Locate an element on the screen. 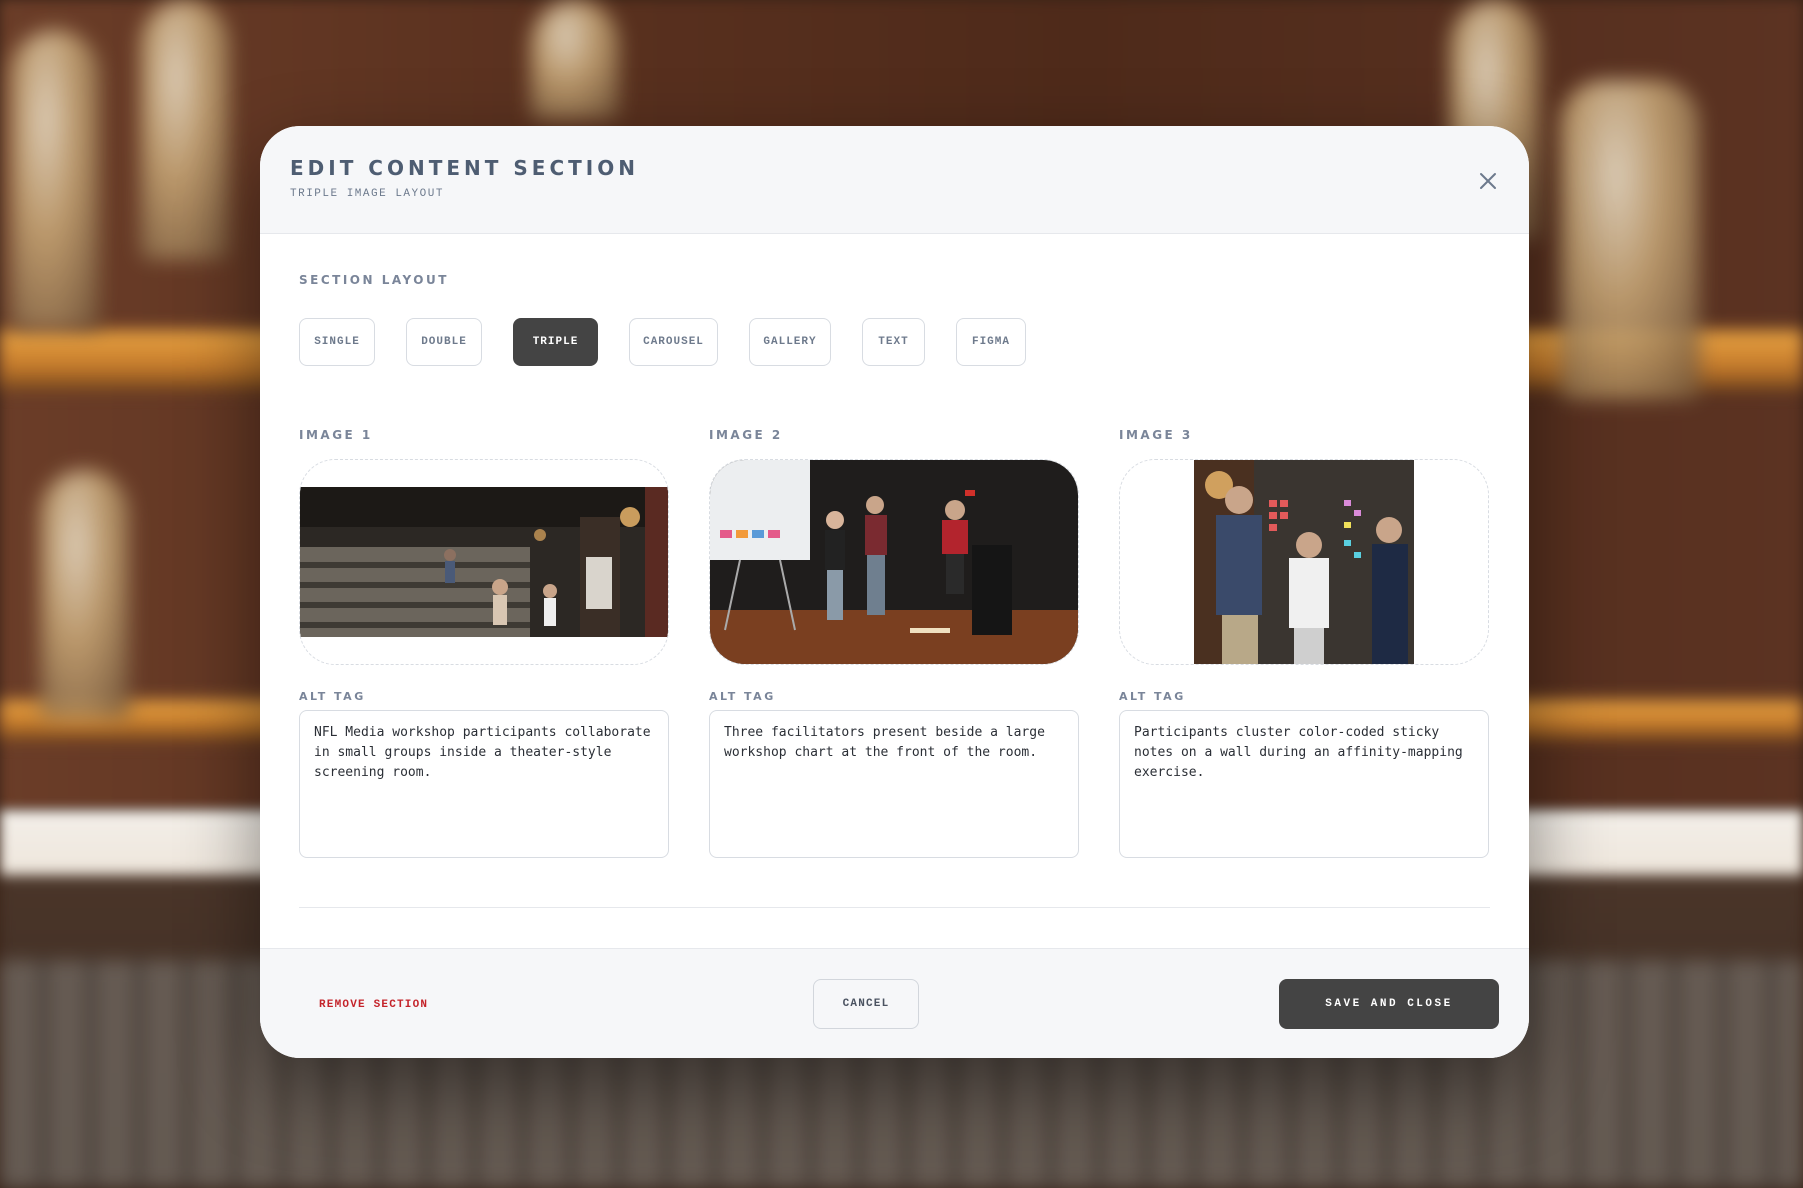 The width and height of the screenshot is (1803, 1188). section-layout-label: SECTION LAYOUT is located at coordinates (374, 280).